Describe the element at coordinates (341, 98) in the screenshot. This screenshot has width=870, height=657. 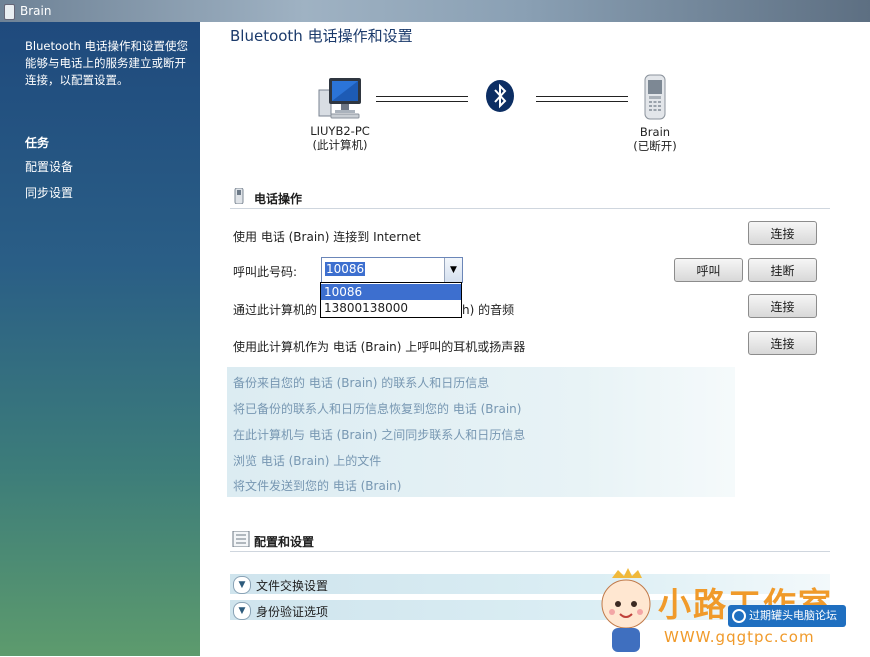
I see `computer-icon` at that location.